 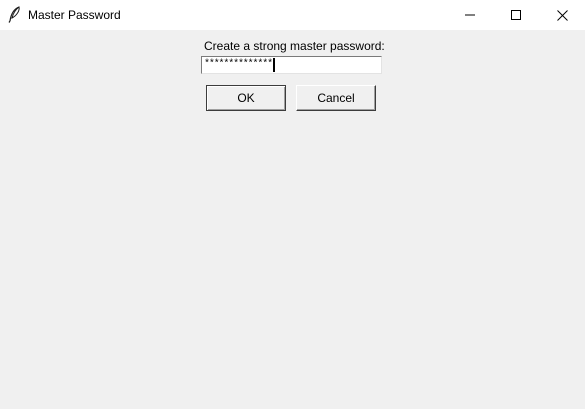 I want to click on minimize-icon, so click(x=470, y=15).